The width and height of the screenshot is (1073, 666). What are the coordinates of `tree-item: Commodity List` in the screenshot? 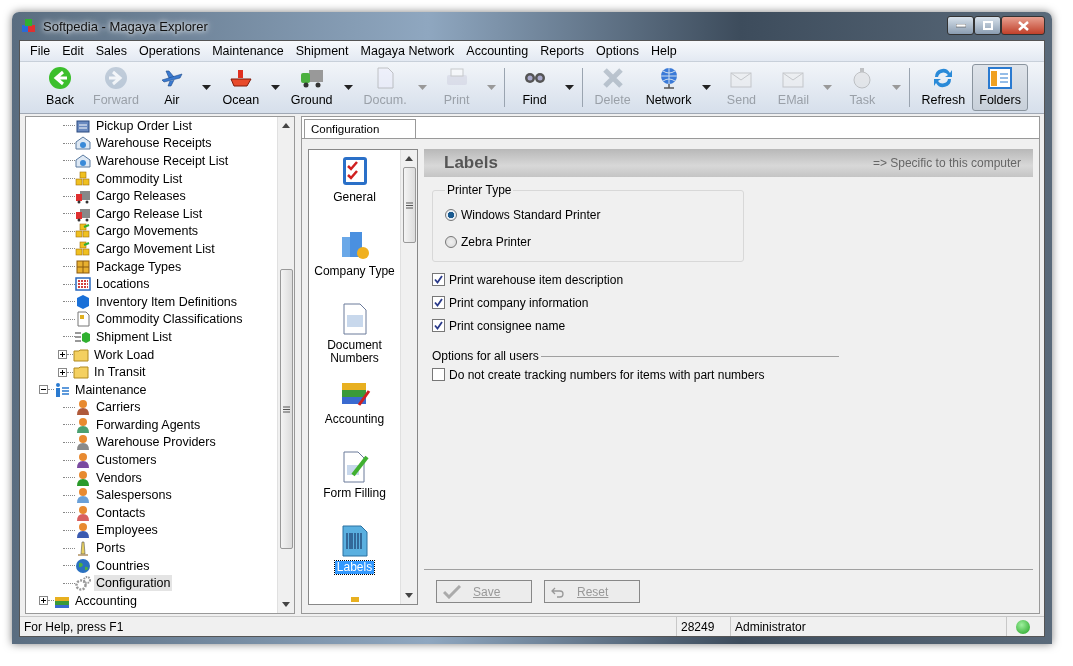 It's located at (139, 178).